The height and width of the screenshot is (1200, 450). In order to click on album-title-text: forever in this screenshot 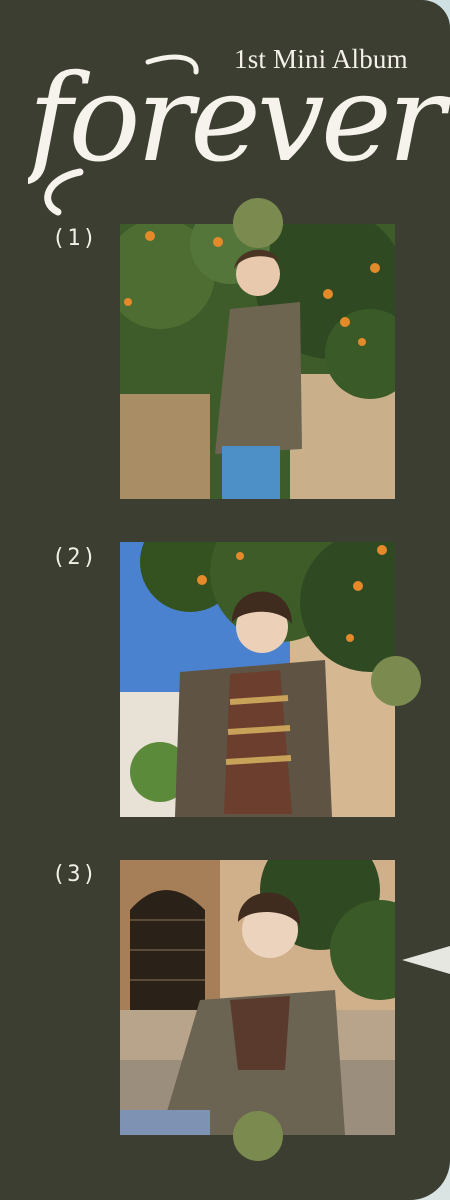, I will do `click(239, 120)`.